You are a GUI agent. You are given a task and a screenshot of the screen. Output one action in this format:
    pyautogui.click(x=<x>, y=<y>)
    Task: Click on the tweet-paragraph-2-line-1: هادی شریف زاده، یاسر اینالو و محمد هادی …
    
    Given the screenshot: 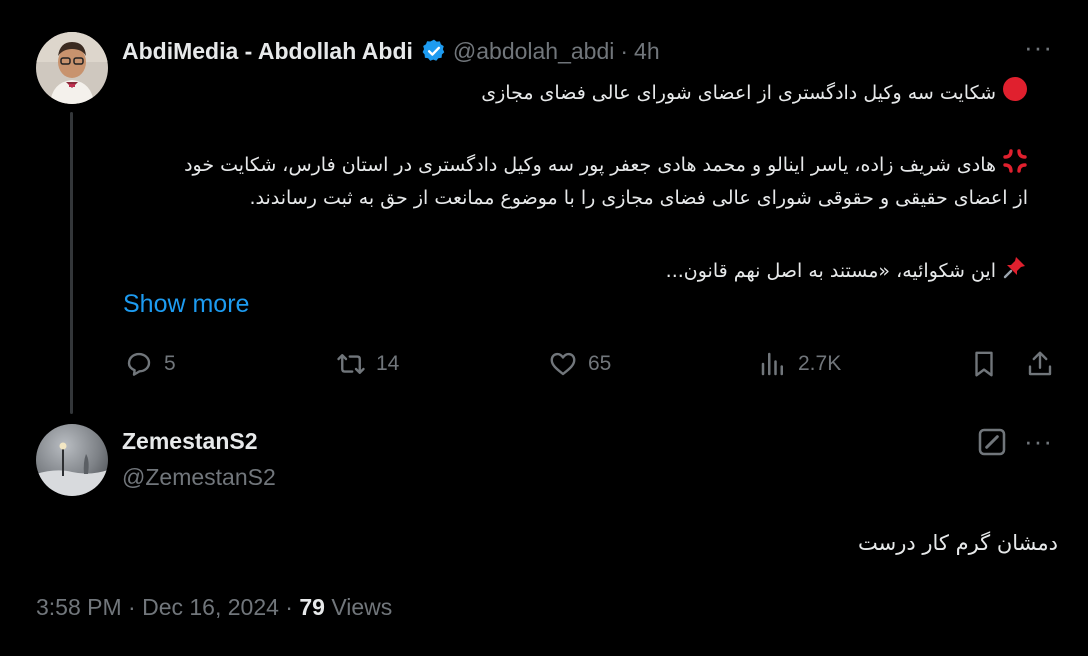 What is the action you would take?
    pyautogui.click(x=590, y=165)
    